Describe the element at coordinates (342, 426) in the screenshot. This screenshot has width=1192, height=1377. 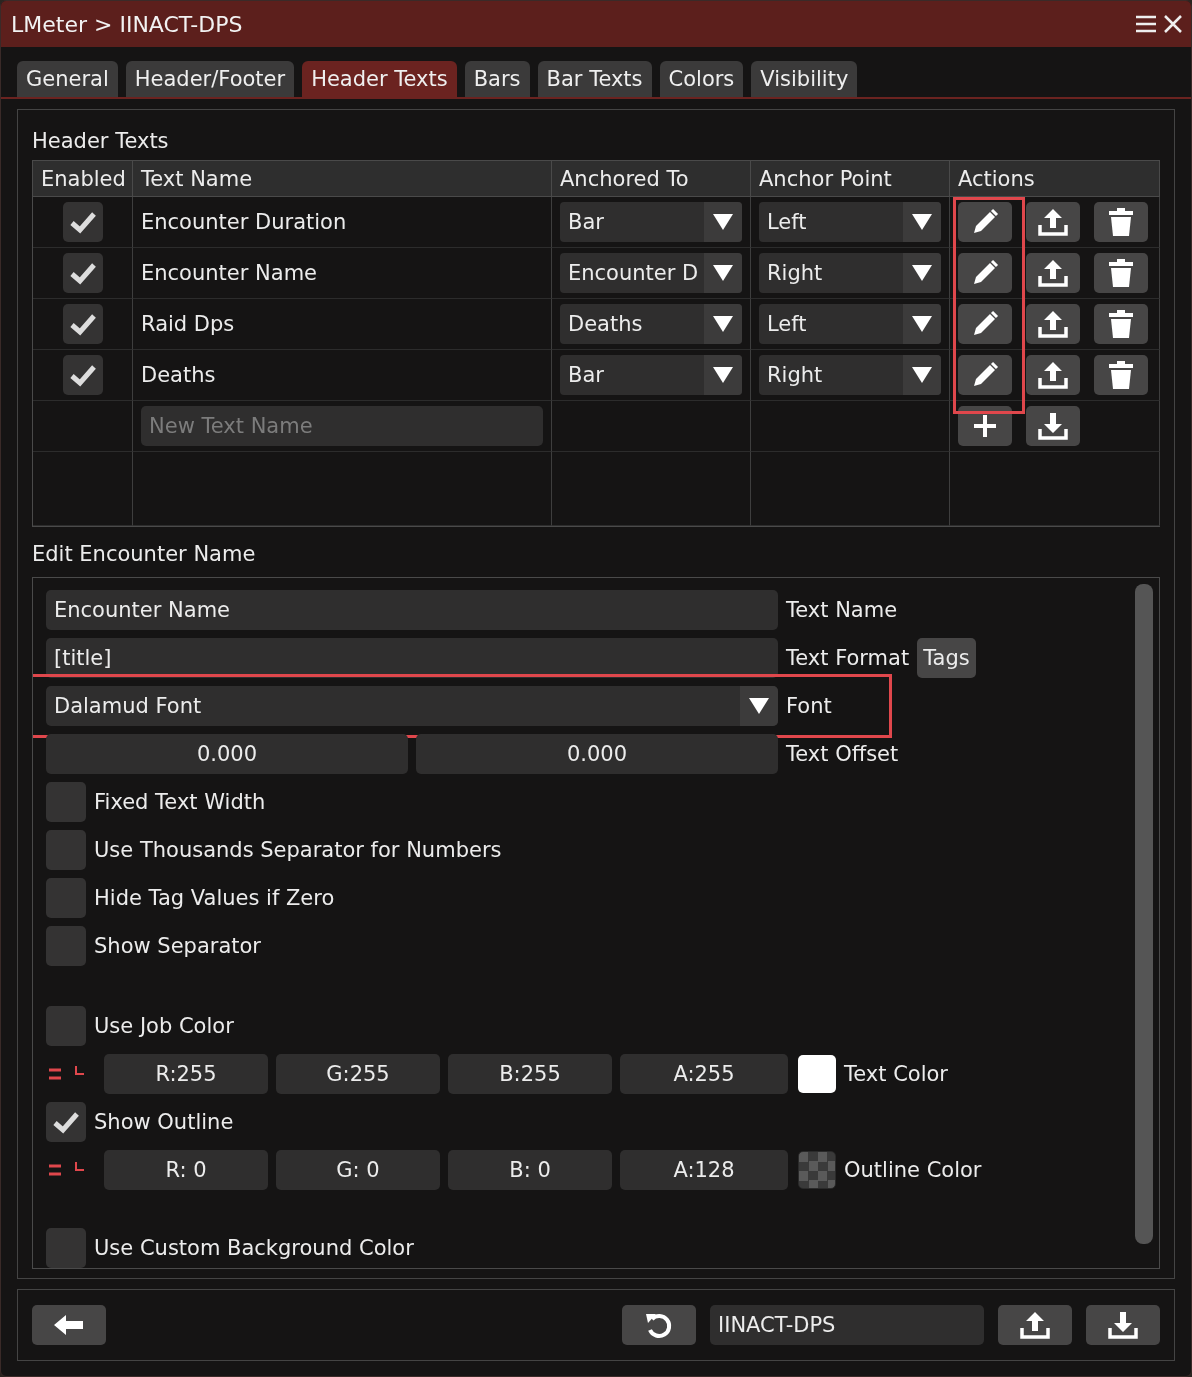
I see `new-text-name-field: New Text Name` at that location.